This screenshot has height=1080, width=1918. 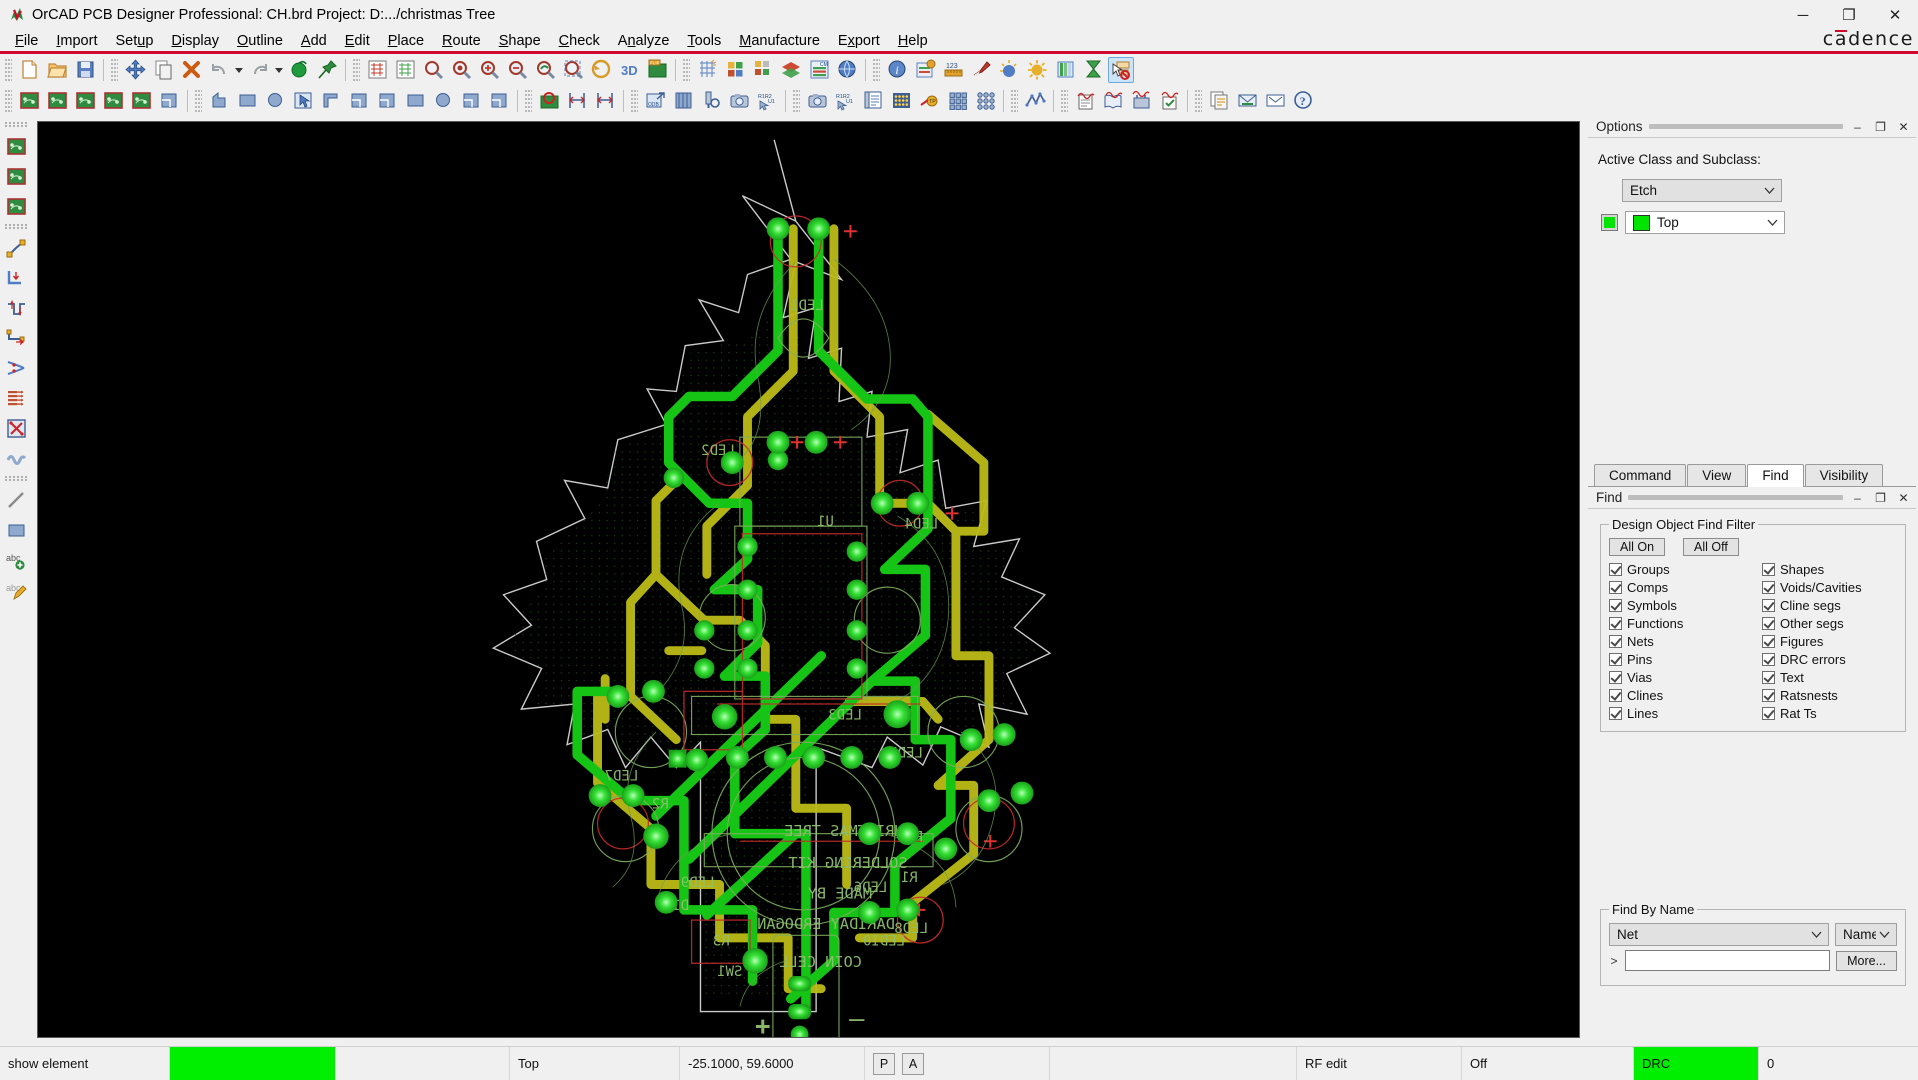 What do you see at coordinates (1895, 15) in the screenshot?
I see `close-button: ✕` at bounding box center [1895, 15].